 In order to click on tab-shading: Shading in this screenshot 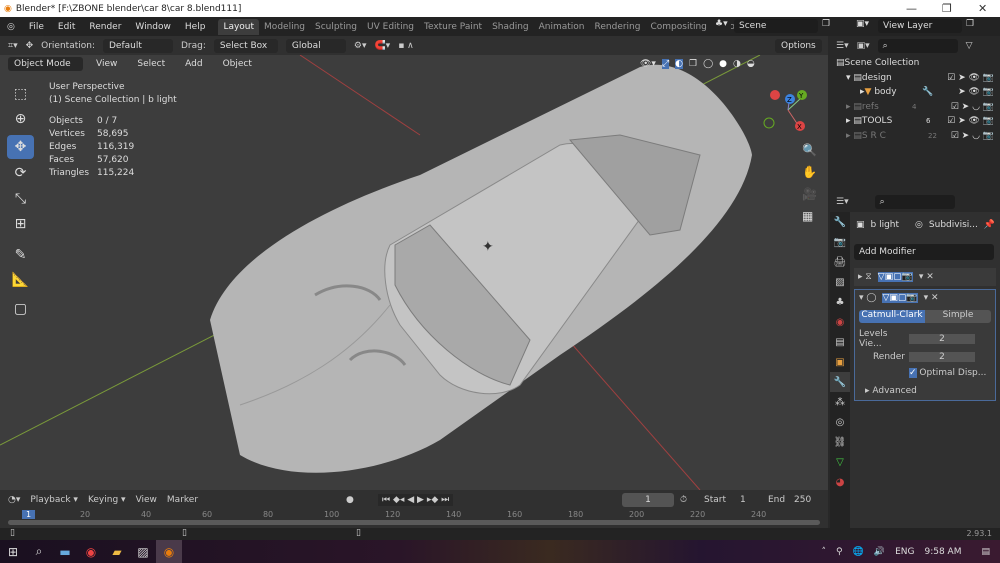, I will do `click(510, 27)`.